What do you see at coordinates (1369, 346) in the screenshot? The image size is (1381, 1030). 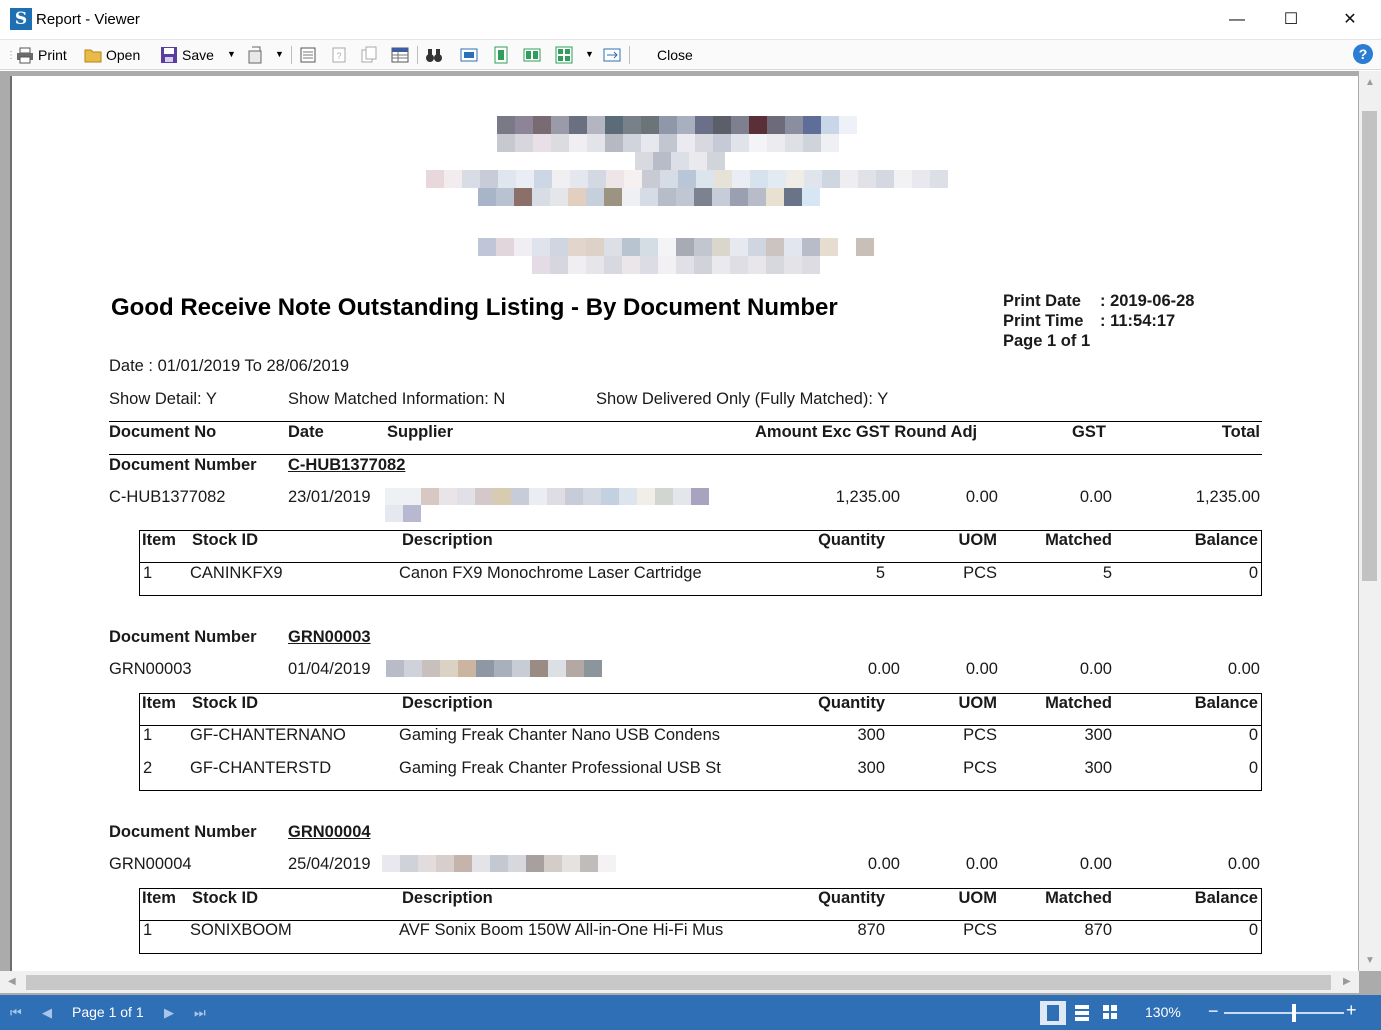 I see `vertical-scroll-thumb` at bounding box center [1369, 346].